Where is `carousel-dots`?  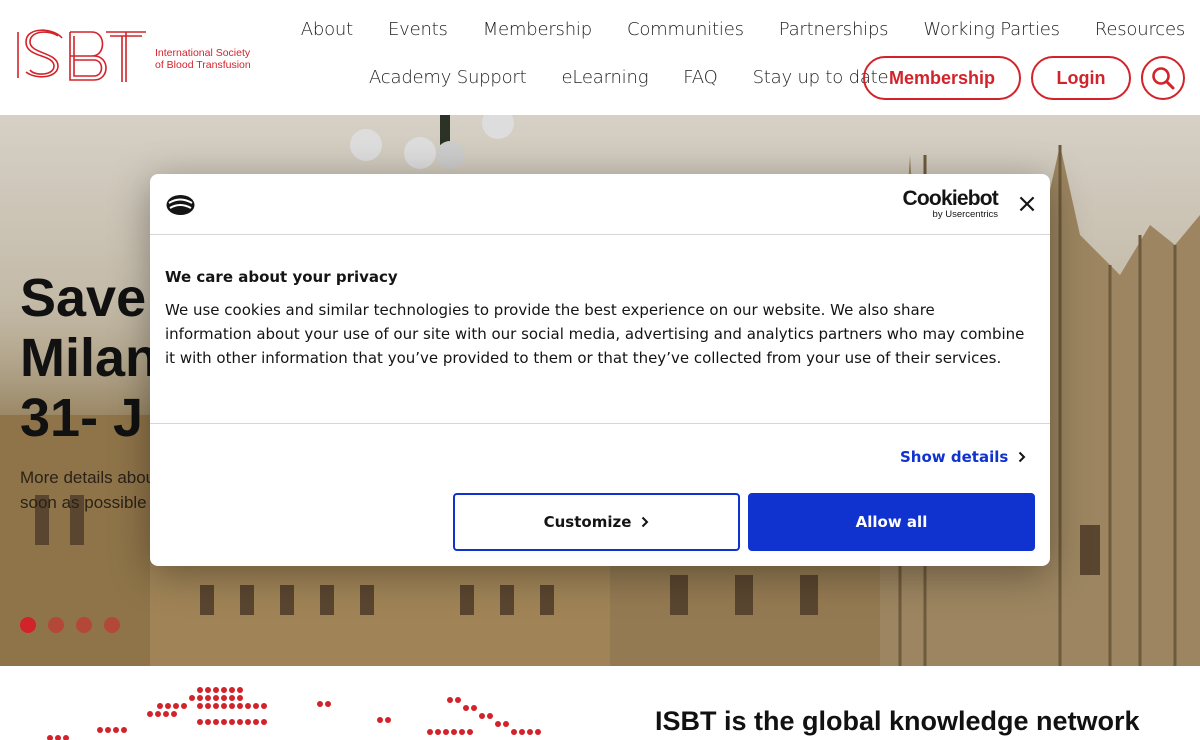
carousel-dots is located at coordinates (70, 625).